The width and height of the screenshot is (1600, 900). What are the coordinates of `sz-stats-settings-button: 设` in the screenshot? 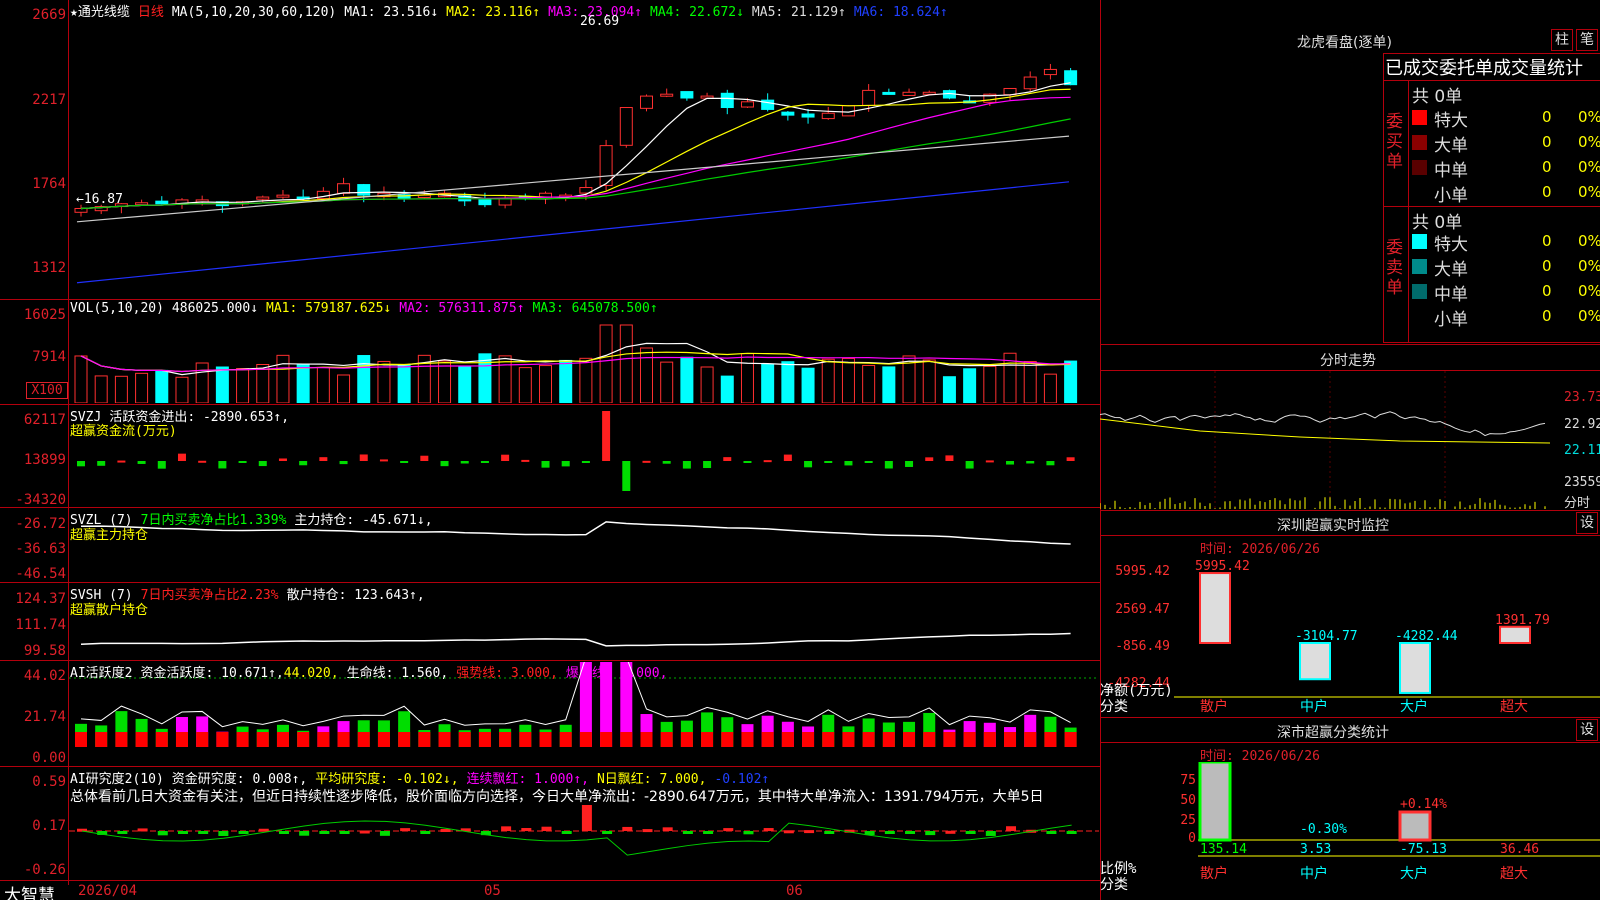 It's located at (1587, 730).